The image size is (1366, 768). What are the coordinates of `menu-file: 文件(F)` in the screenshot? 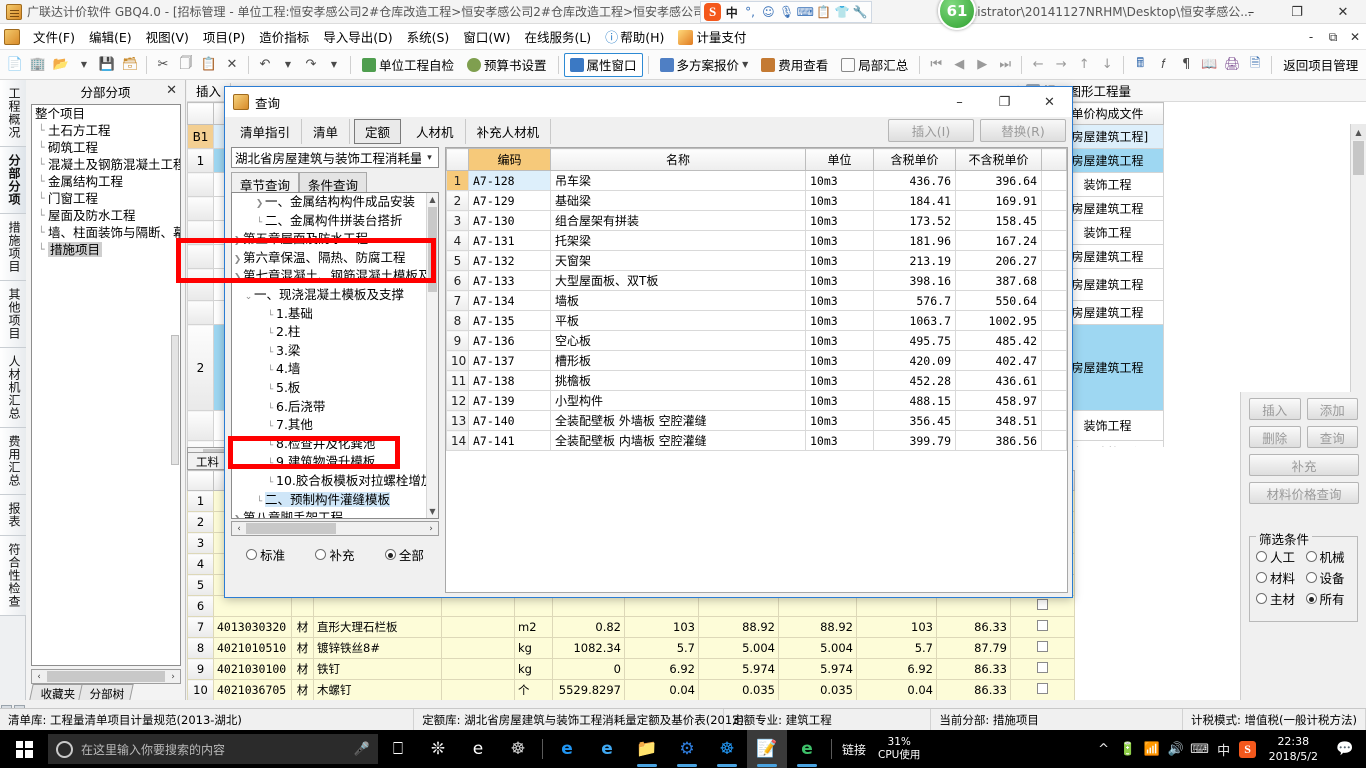 It's located at (54, 36).